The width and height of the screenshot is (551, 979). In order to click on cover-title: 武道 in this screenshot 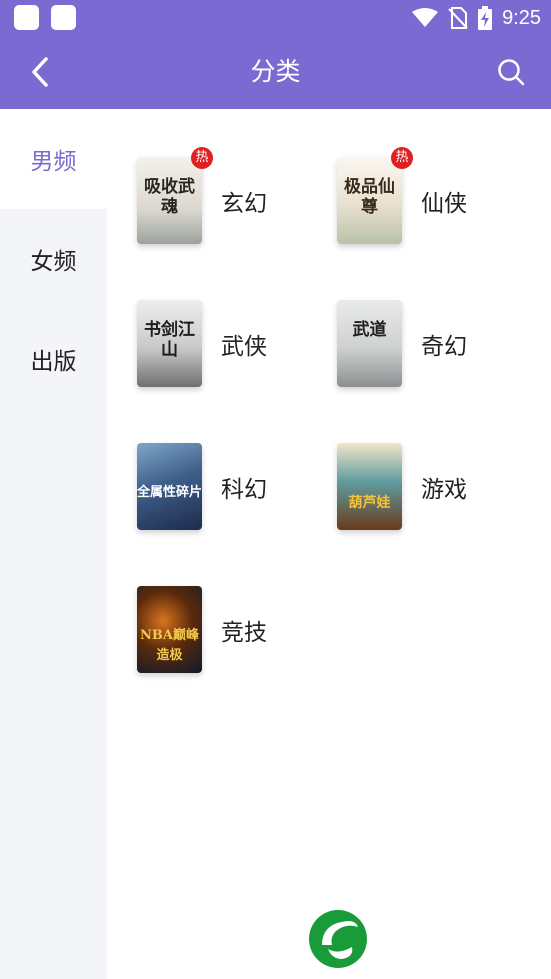, I will do `click(369, 330)`.